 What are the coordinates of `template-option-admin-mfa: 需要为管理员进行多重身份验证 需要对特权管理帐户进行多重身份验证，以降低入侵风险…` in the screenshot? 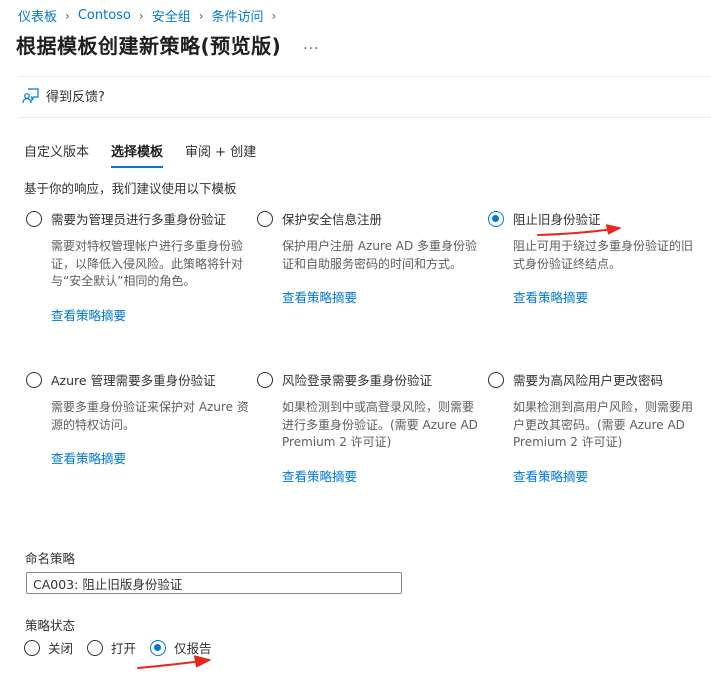 It's located at (138, 266).